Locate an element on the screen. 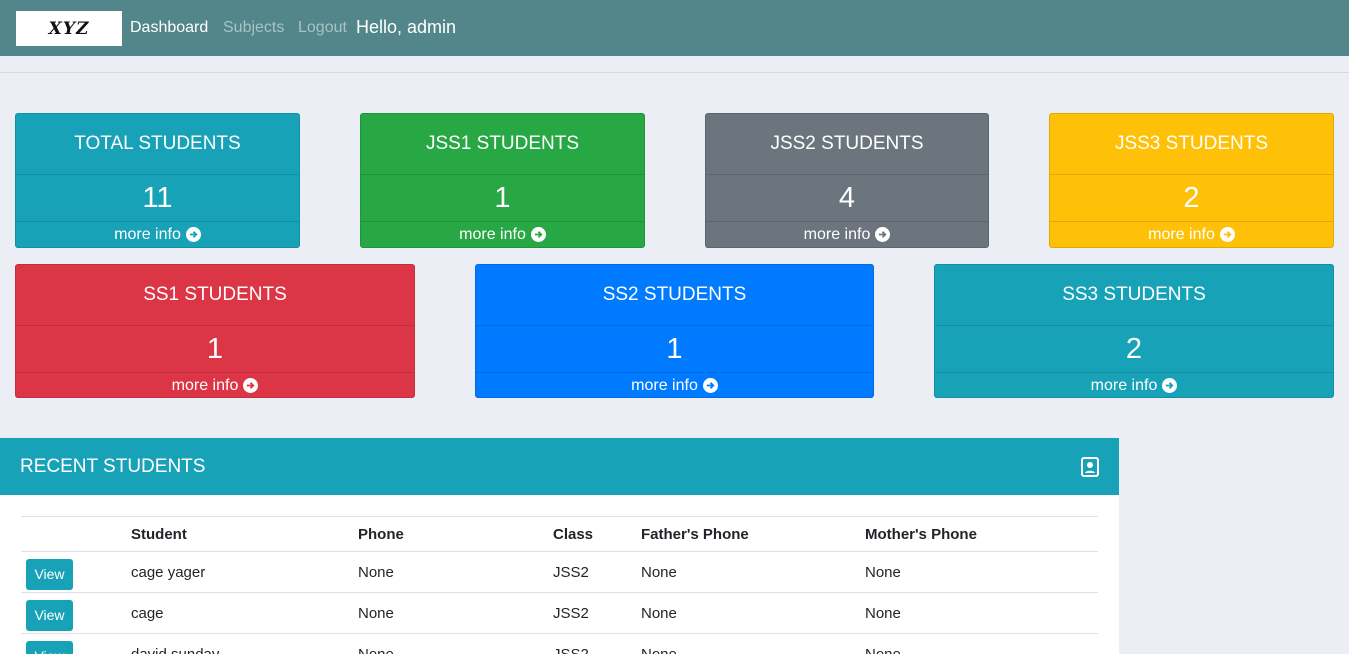 The height and width of the screenshot is (654, 1349). card-title: SS1 STUDENTS is located at coordinates (215, 295).